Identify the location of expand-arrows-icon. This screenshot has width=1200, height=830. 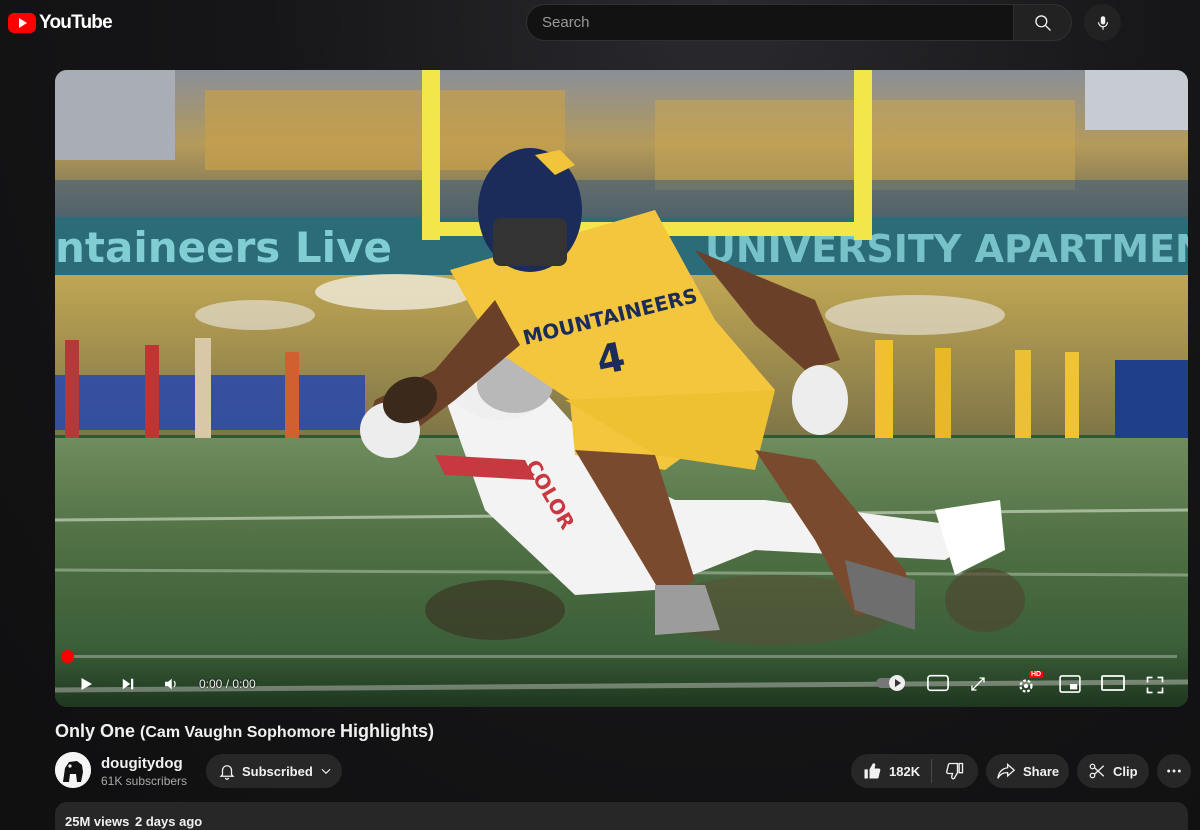
(978, 684).